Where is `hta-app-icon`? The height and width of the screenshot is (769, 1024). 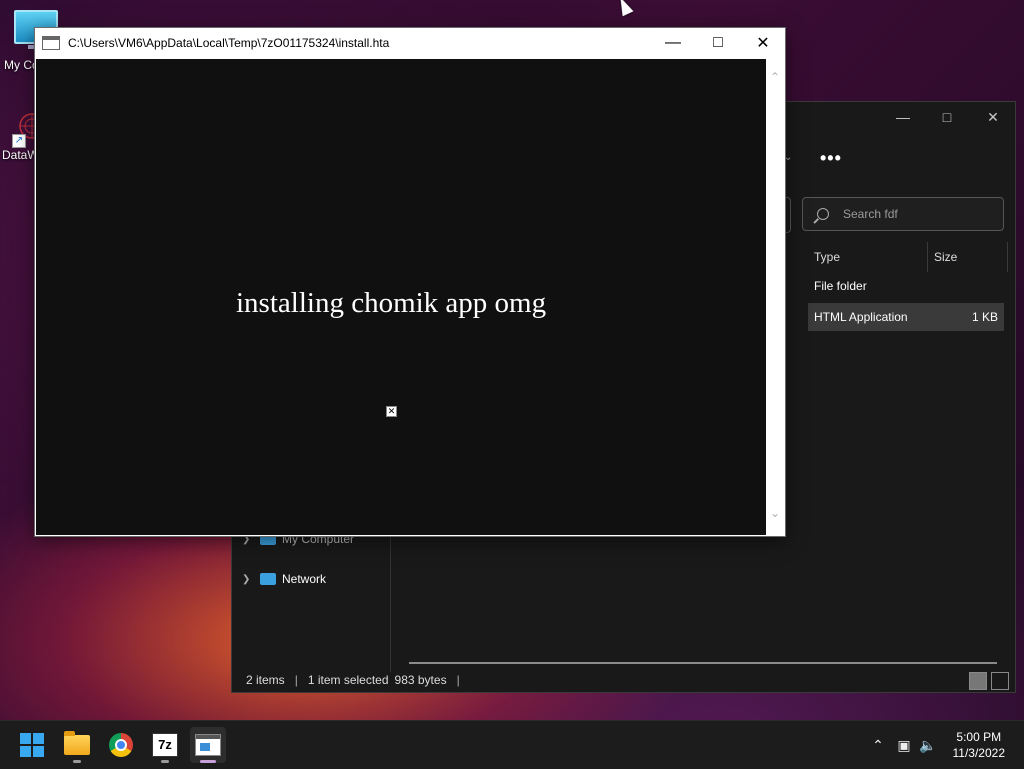 hta-app-icon is located at coordinates (208, 745).